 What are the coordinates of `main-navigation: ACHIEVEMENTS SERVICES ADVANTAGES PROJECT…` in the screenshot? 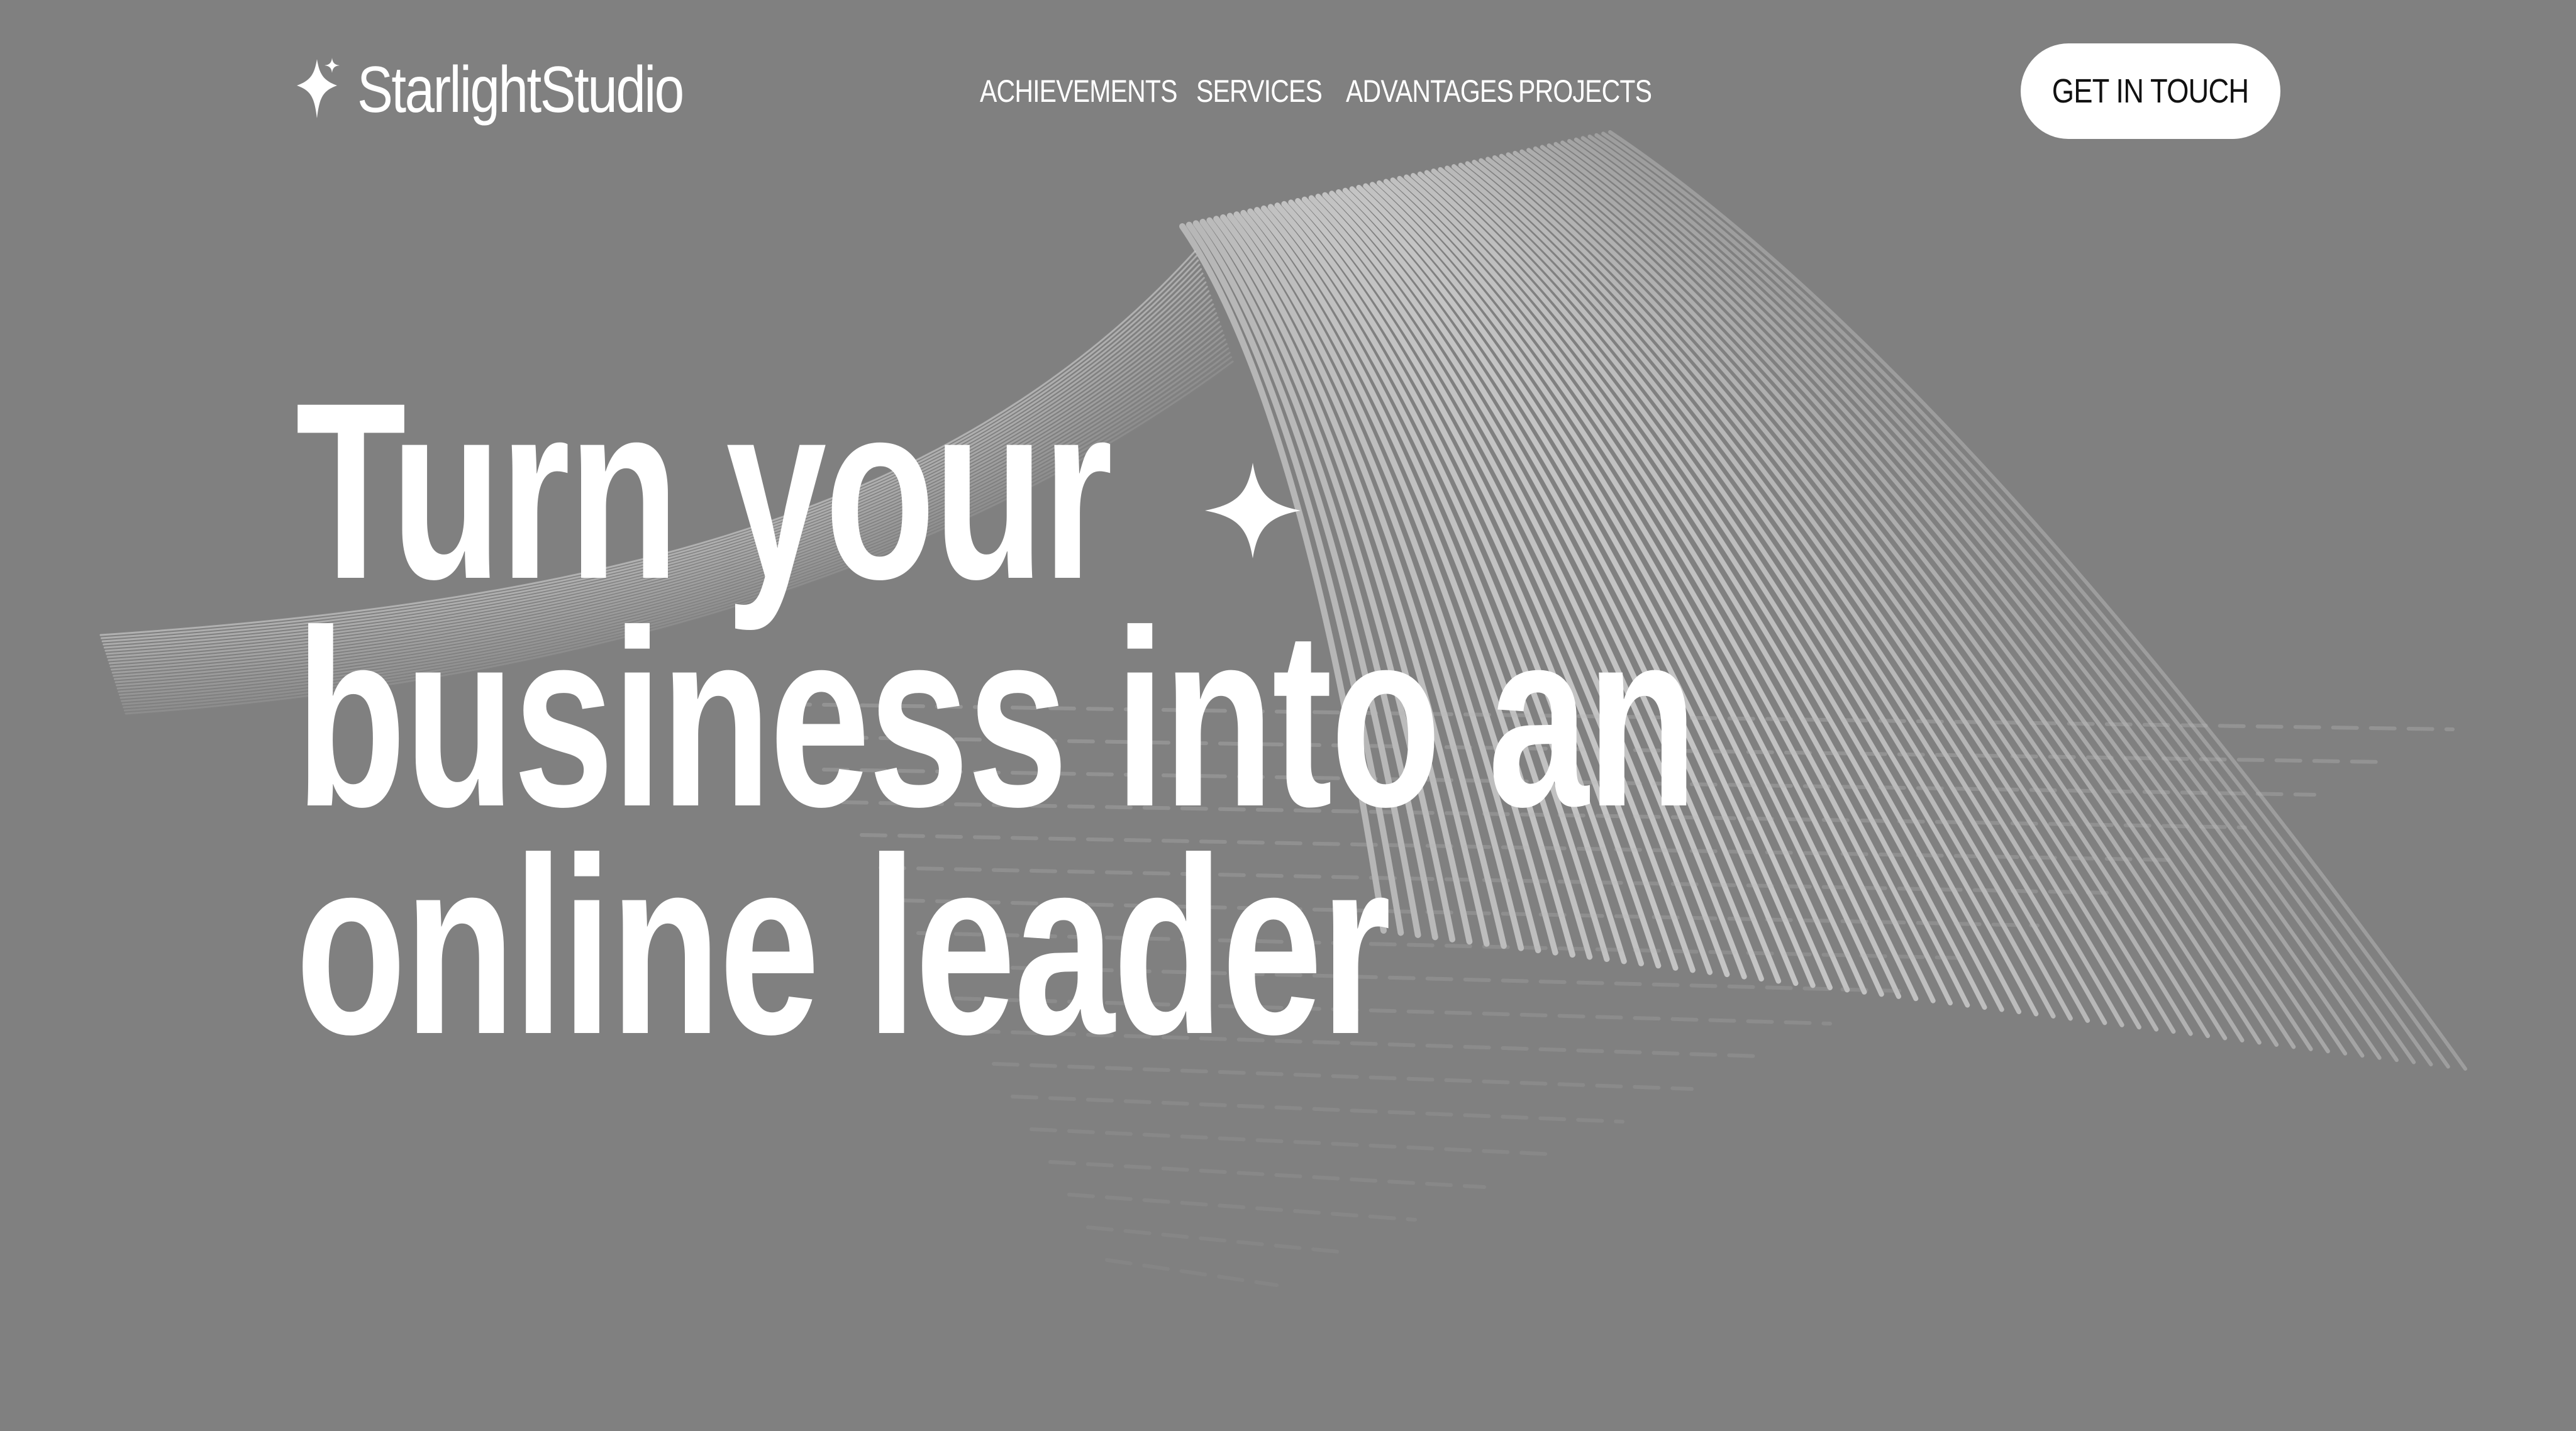 It's located at (1316, 91).